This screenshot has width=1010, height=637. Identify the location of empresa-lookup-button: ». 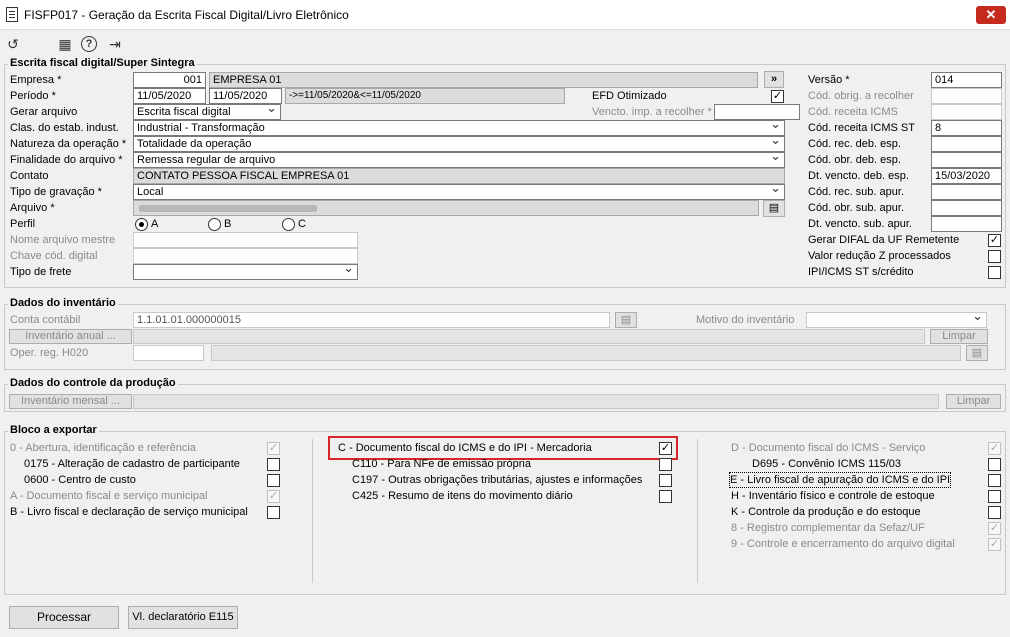
(774, 79).